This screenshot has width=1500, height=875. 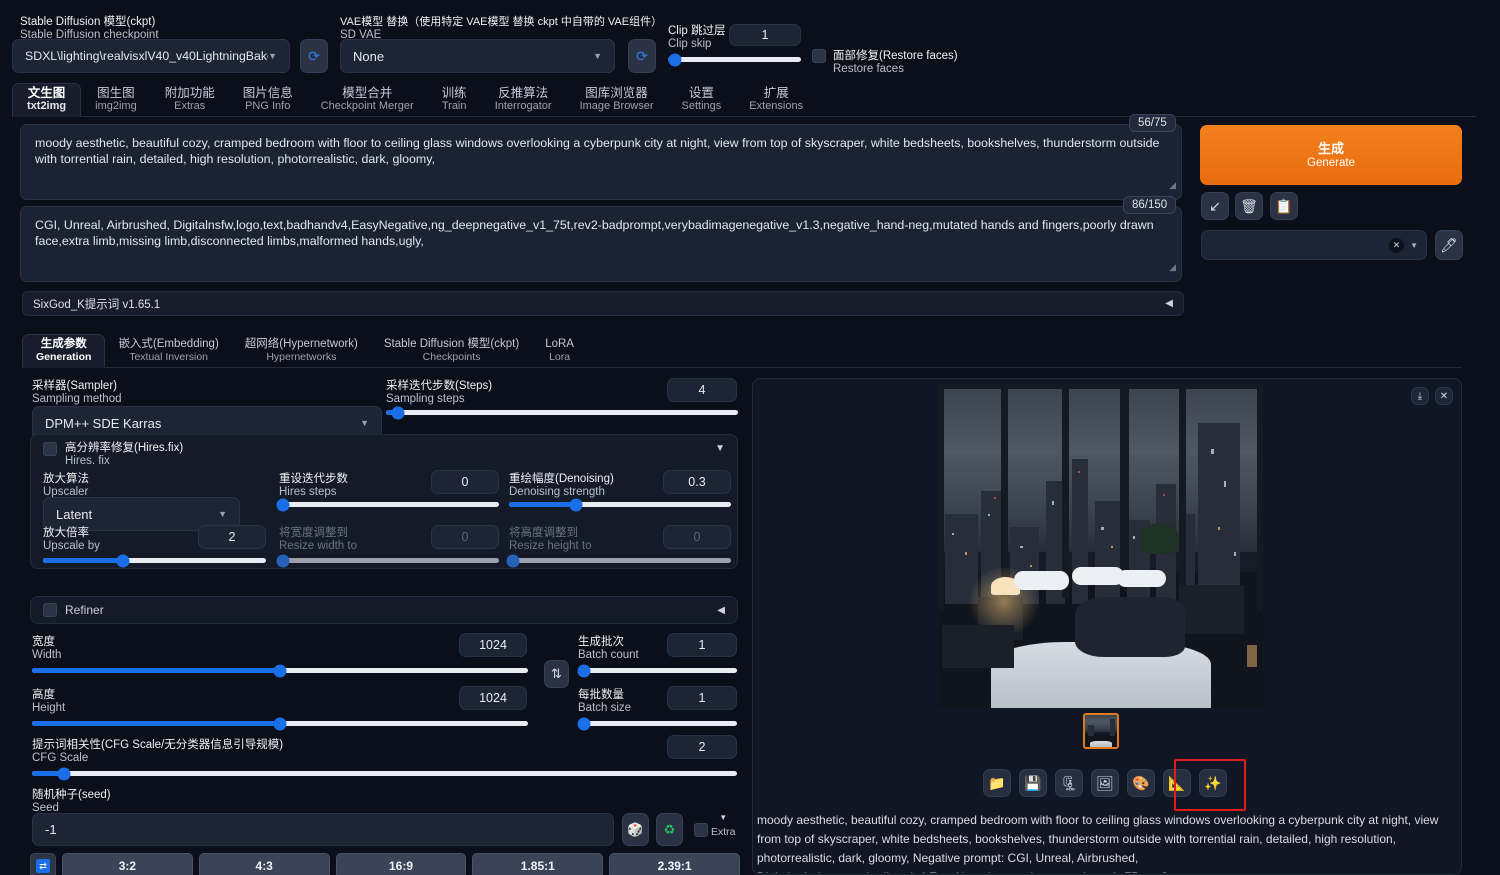 What do you see at coordinates (1414, 245) in the screenshot?
I see `chevron-down-icon: ▼` at bounding box center [1414, 245].